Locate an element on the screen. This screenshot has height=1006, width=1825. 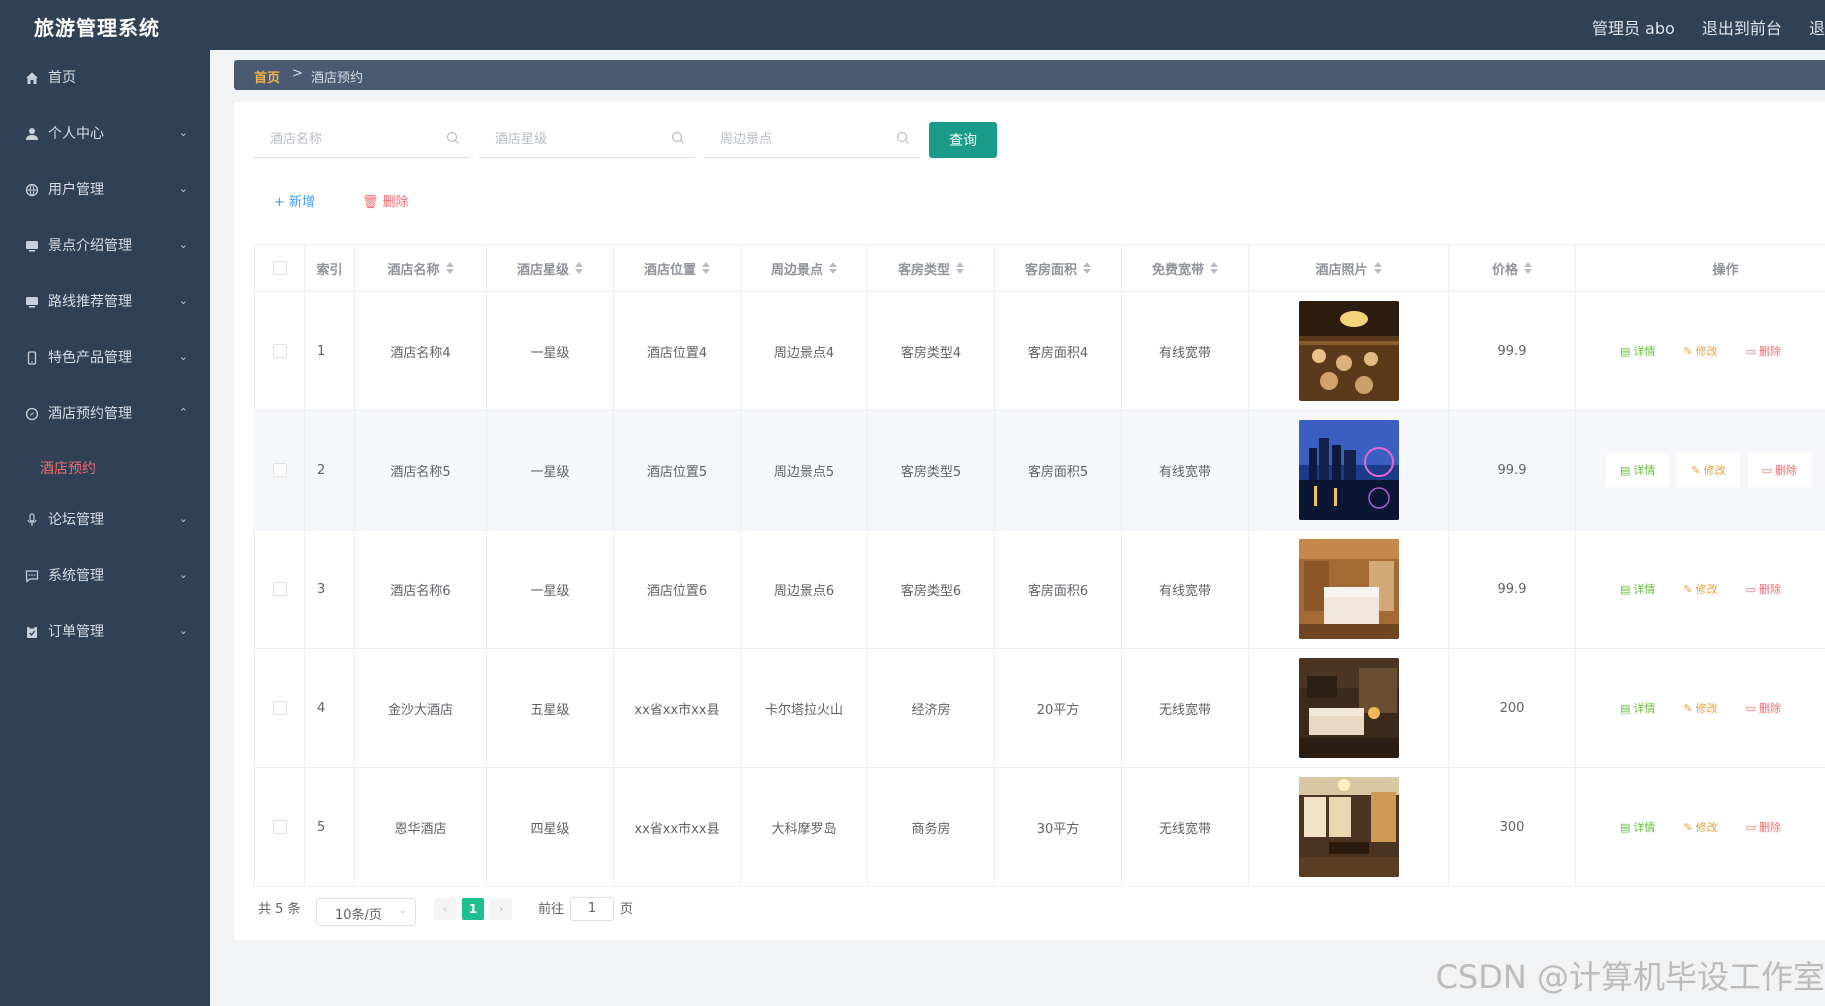
sidebar-item-hotel-booking: 酒店预约管理 ⌃ is located at coordinates (105, 414).